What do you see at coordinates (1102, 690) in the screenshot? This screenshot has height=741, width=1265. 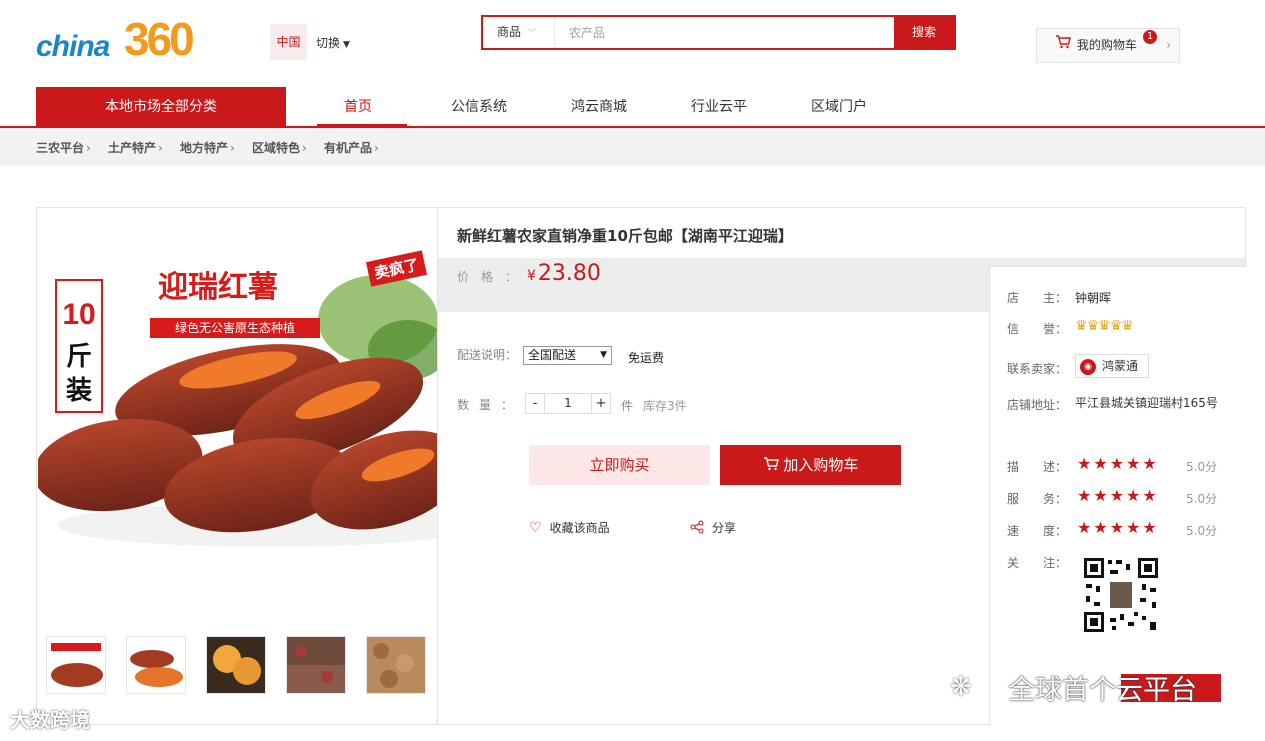 I see `watermark-text: 全球首个云平台` at bounding box center [1102, 690].